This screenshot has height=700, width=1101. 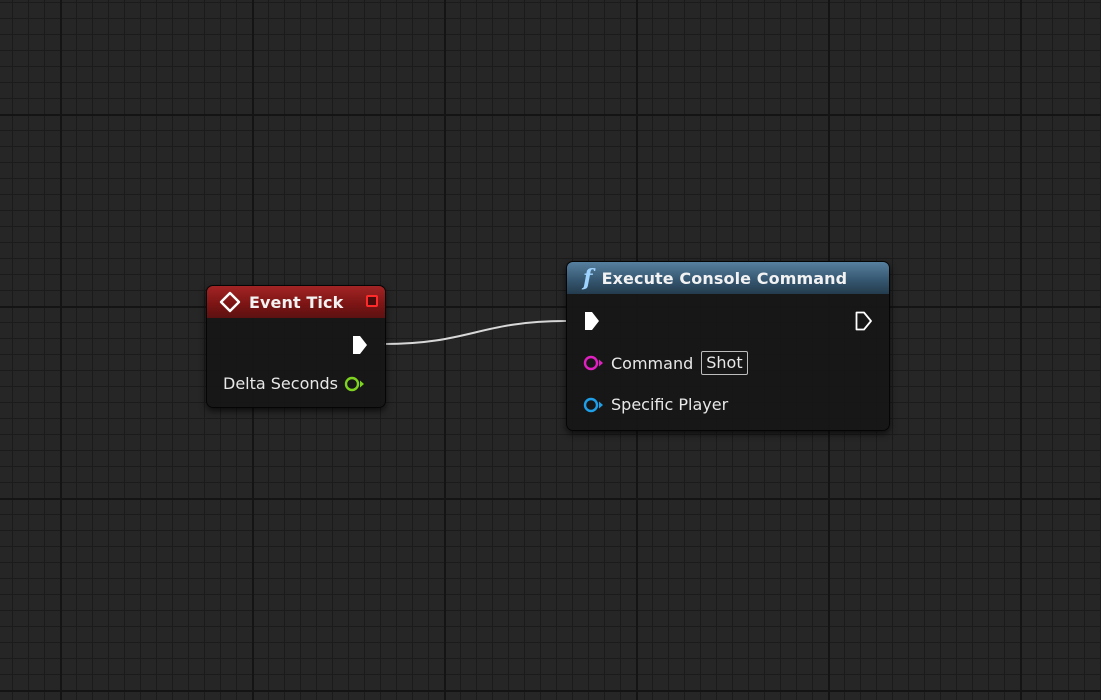 What do you see at coordinates (724, 363) in the screenshot?
I see `command-value-field: Shot` at bounding box center [724, 363].